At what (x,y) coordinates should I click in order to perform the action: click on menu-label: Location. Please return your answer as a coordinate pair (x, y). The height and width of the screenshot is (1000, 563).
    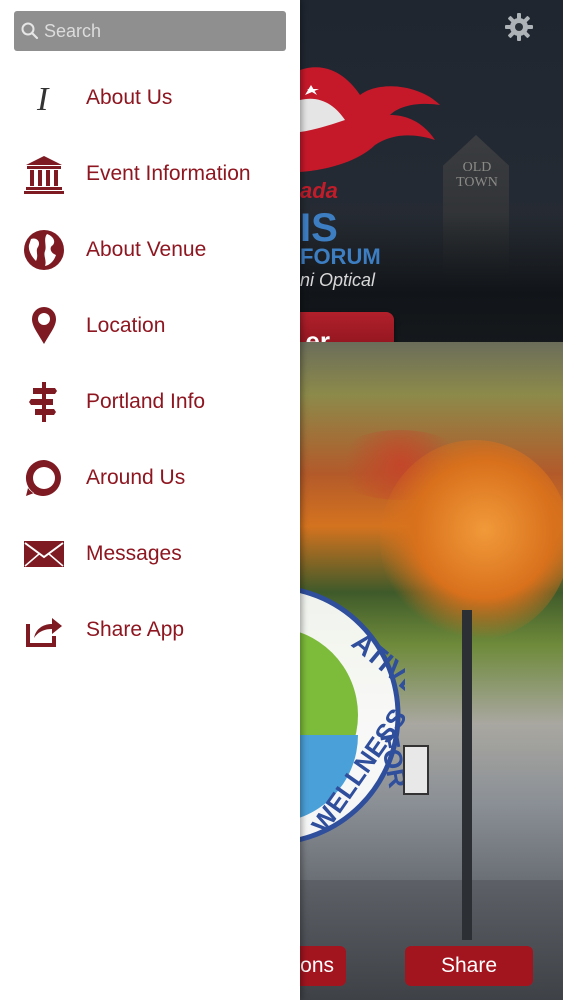
    Looking at the image, I should click on (126, 325).